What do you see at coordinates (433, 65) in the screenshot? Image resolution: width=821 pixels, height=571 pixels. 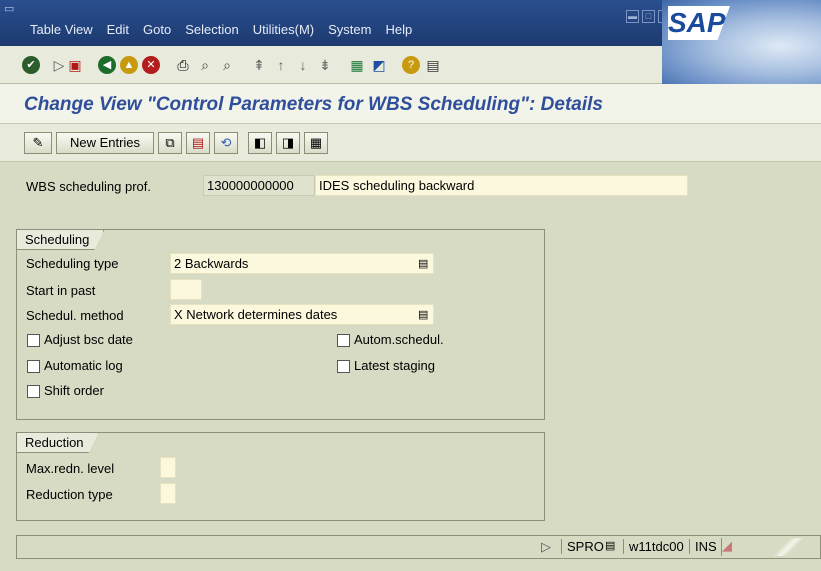 I see `layout-menu-icon: ▤` at bounding box center [433, 65].